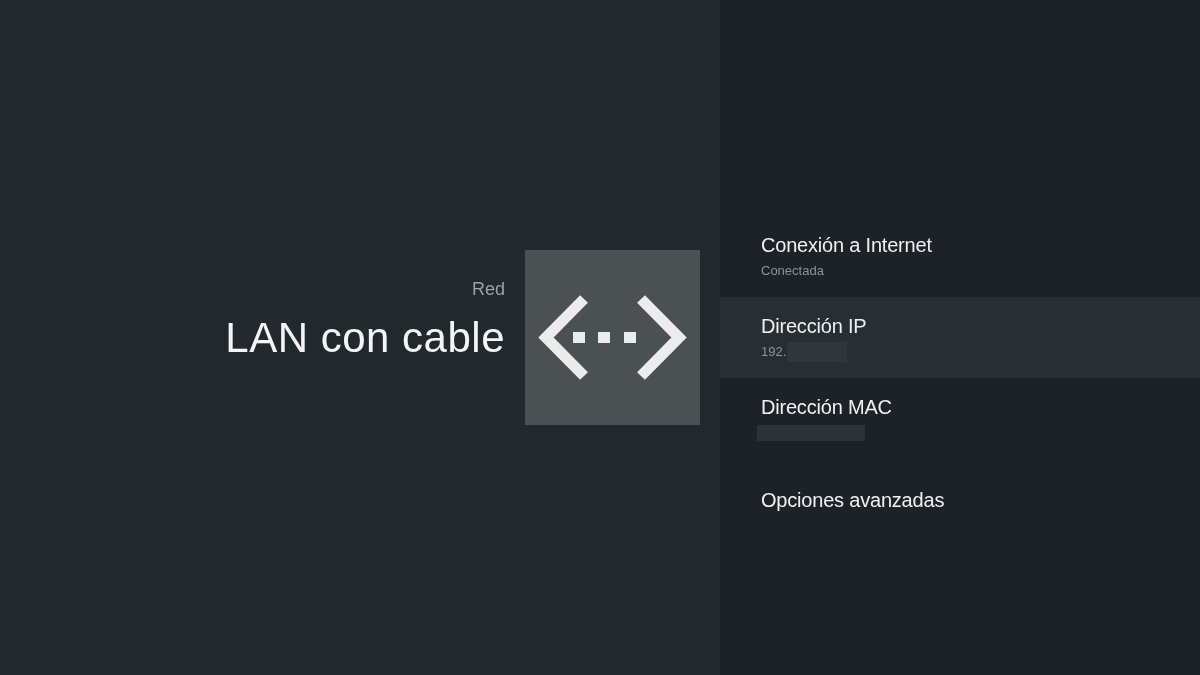 Image resolution: width=1200 pixels, height=675 pixels. Describe the element at coordinates (960, 418) in the screenshot. I see `settings-item: Dirección MAC` at that location.